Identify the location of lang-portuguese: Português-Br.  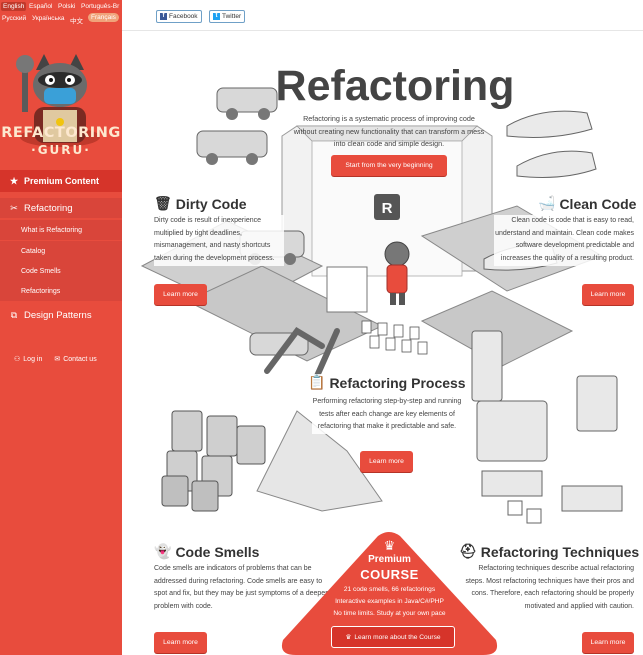
(100, 6).